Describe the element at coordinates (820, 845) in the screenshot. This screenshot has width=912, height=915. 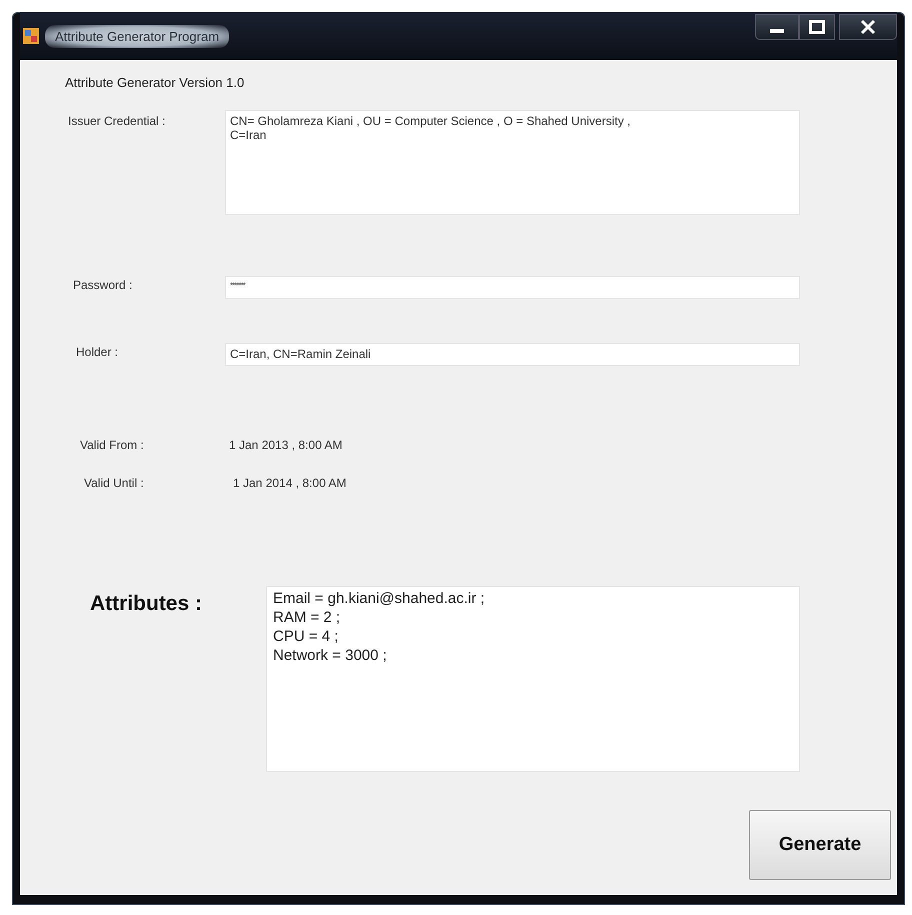
I see `generate-button: Generate` at that location.